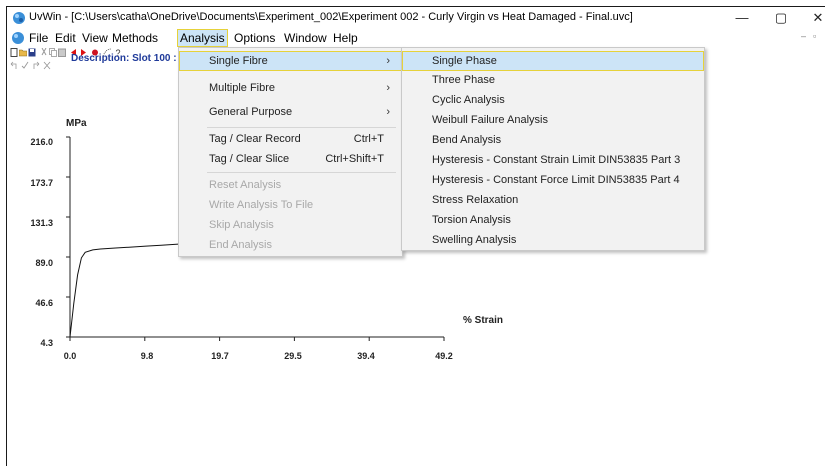 The height and width of the screenshot is (466, 825). What do you see at coordinates (553, 140) in the screenshot?
I see `submenu-item-bend-analysis: Bend Analysis` at bounding box center [553, 140].